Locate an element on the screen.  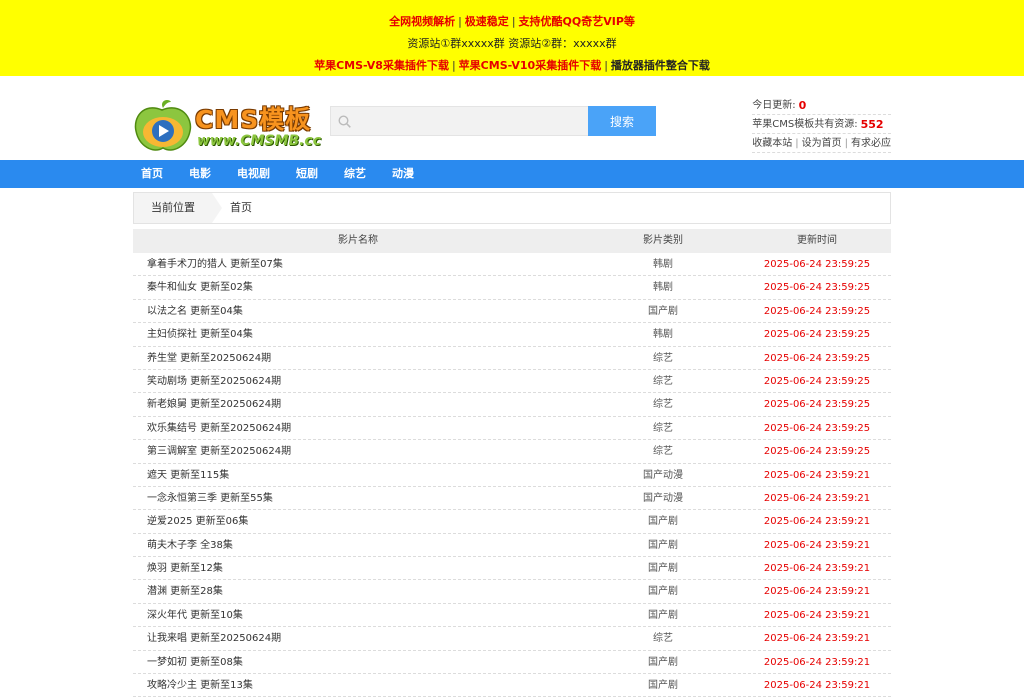
video-name-link: 让我来唱 更新至20250624期 is located at coordinates (358, 638).